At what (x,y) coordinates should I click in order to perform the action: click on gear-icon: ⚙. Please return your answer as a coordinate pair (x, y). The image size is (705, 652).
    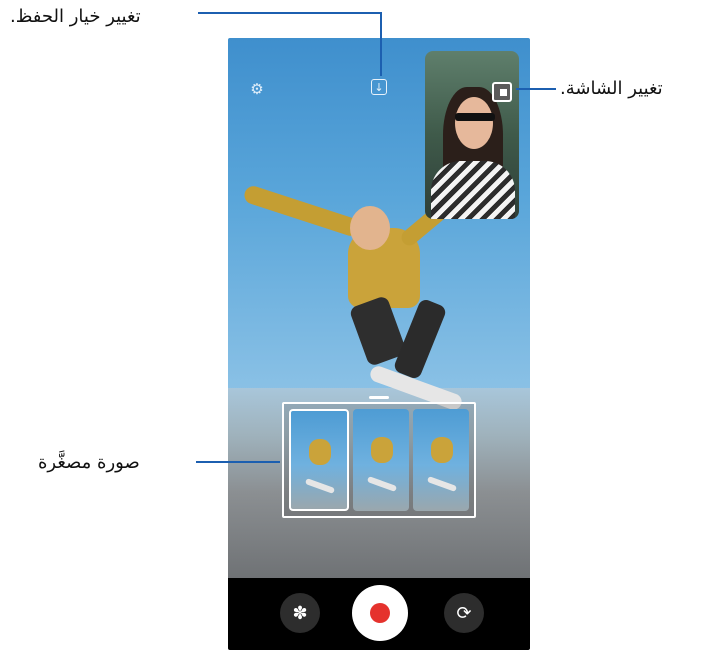
    Looking at the image, I should click on (257, 89).